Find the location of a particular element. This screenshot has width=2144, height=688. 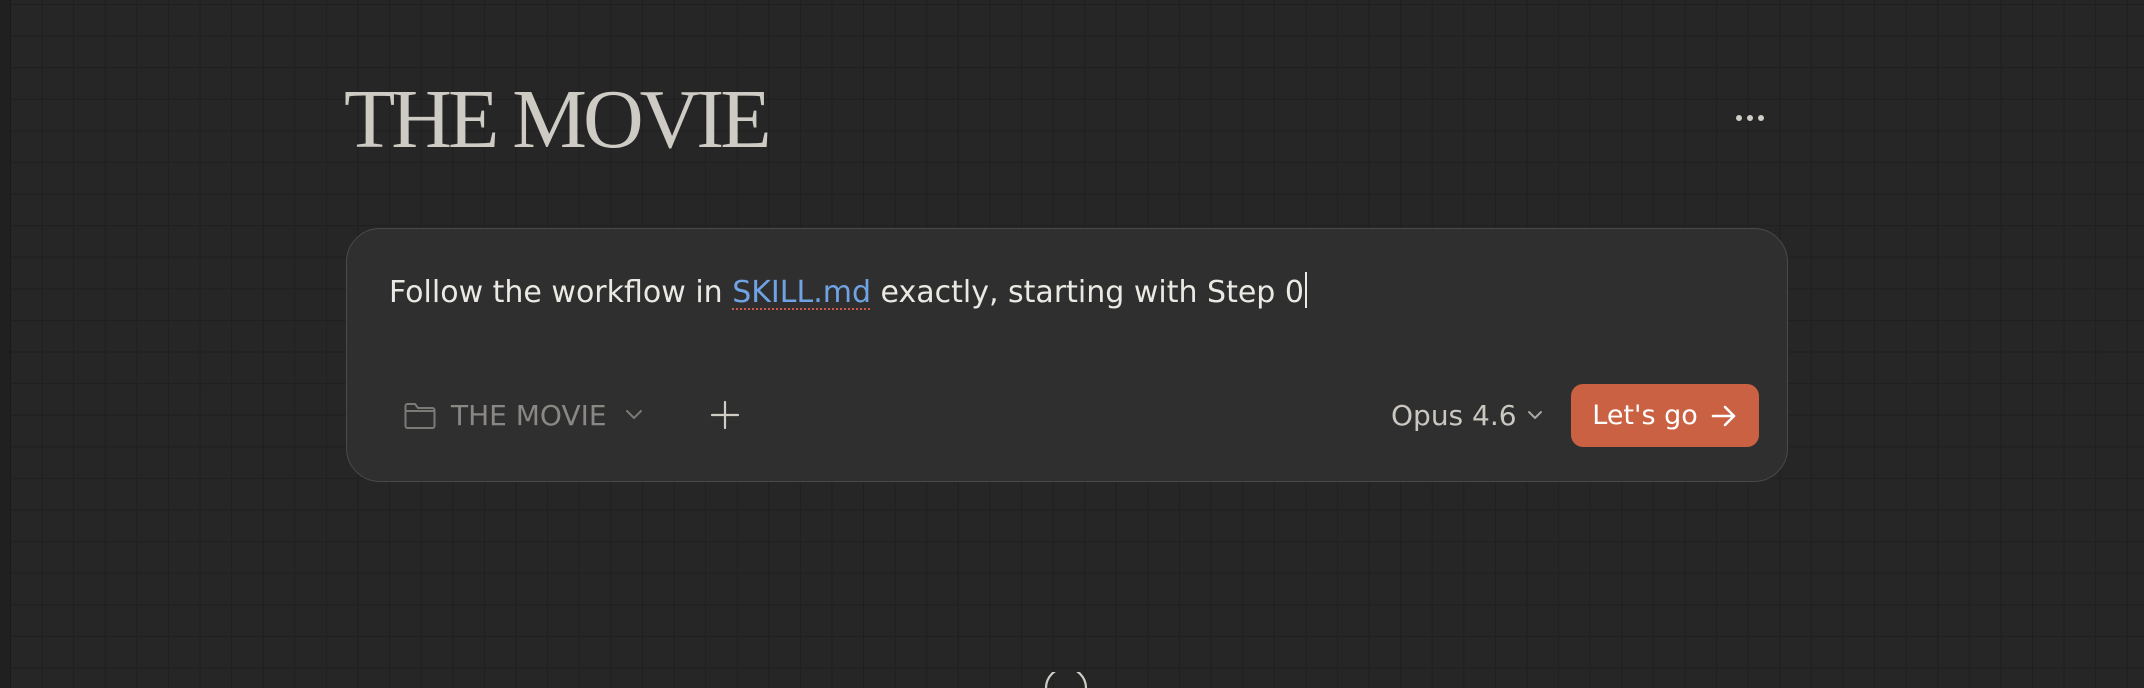

lets-go-label: Let's go is located at coordinates (1645, 415).